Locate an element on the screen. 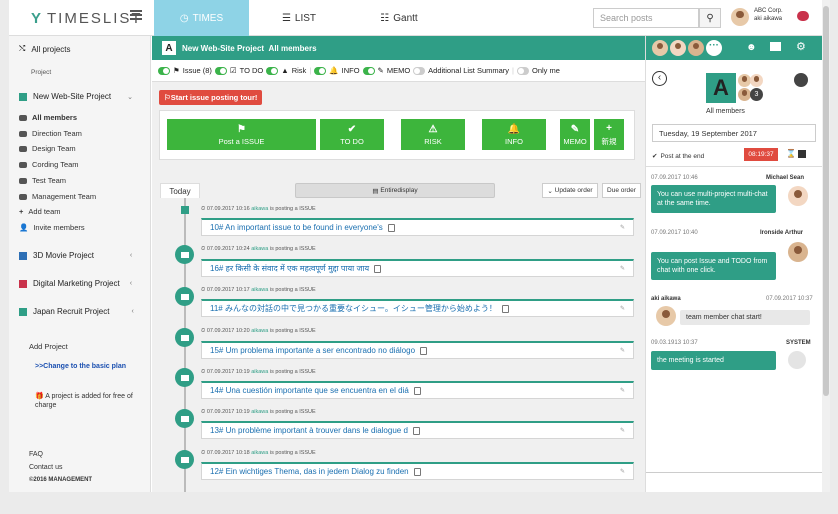  folder-icon is located at coordinates (775, 46).